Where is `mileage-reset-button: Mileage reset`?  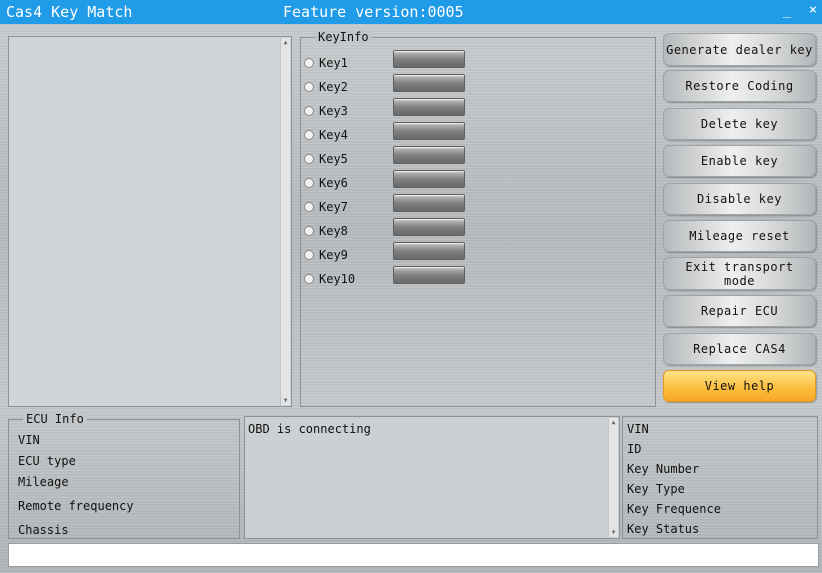 mileage-reset-button: Mileage reset is located at coordinates (739, 236).